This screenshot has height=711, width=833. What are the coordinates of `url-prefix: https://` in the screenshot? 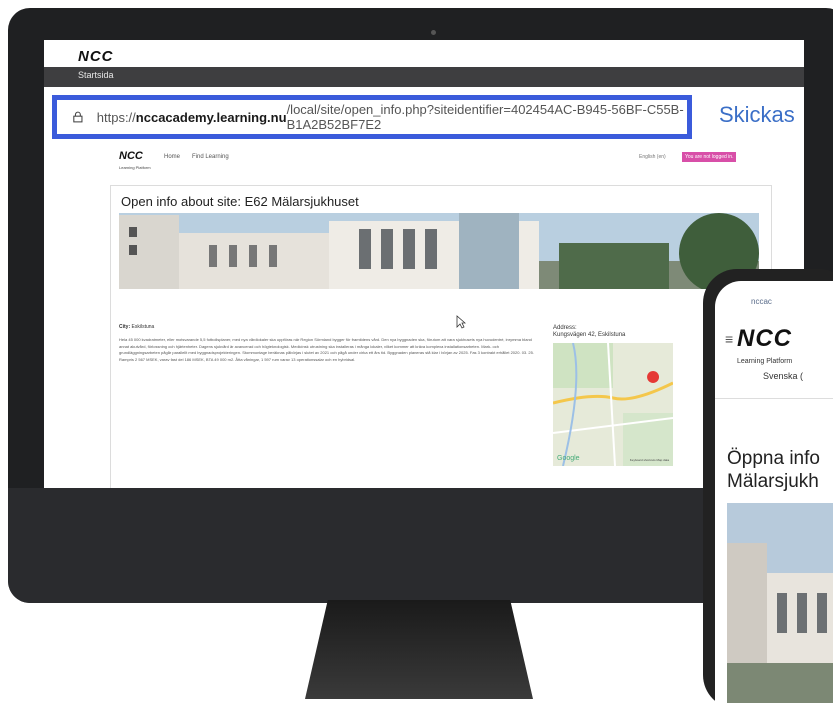 It's located at (116, 117).